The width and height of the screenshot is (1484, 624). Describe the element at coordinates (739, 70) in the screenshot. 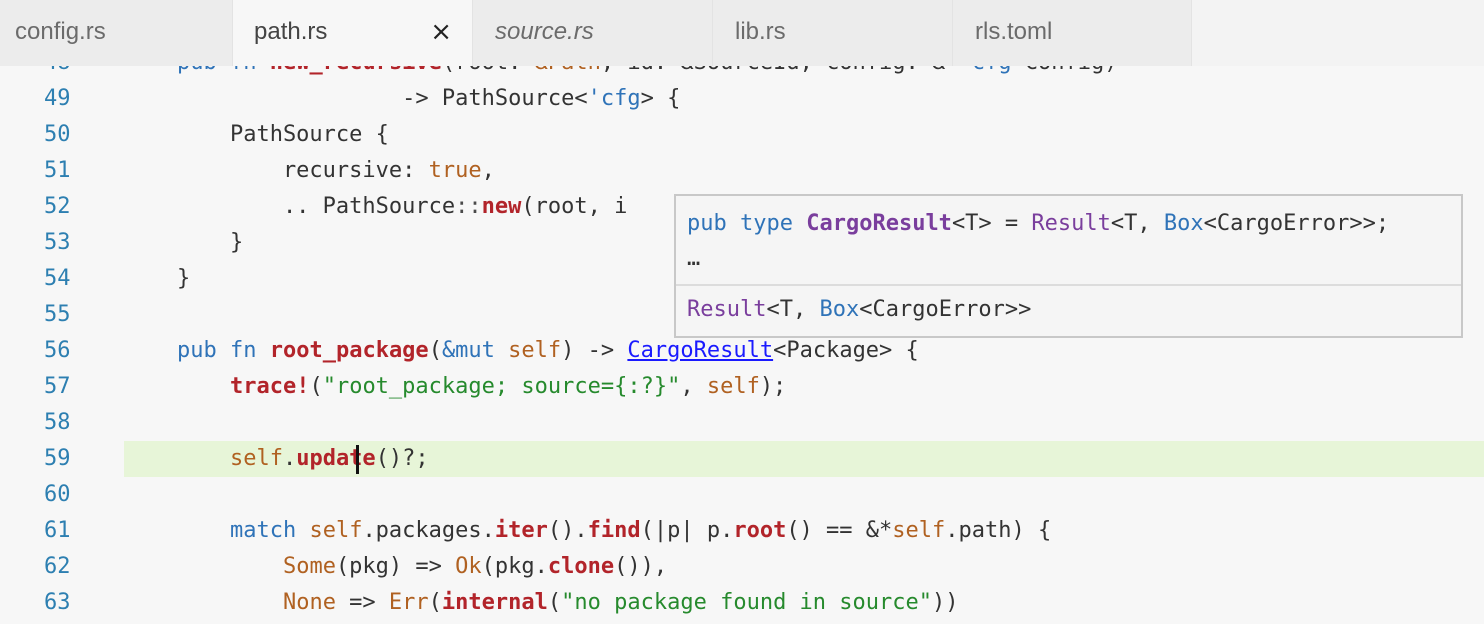

I see `code-token: &SourceId` at that location.